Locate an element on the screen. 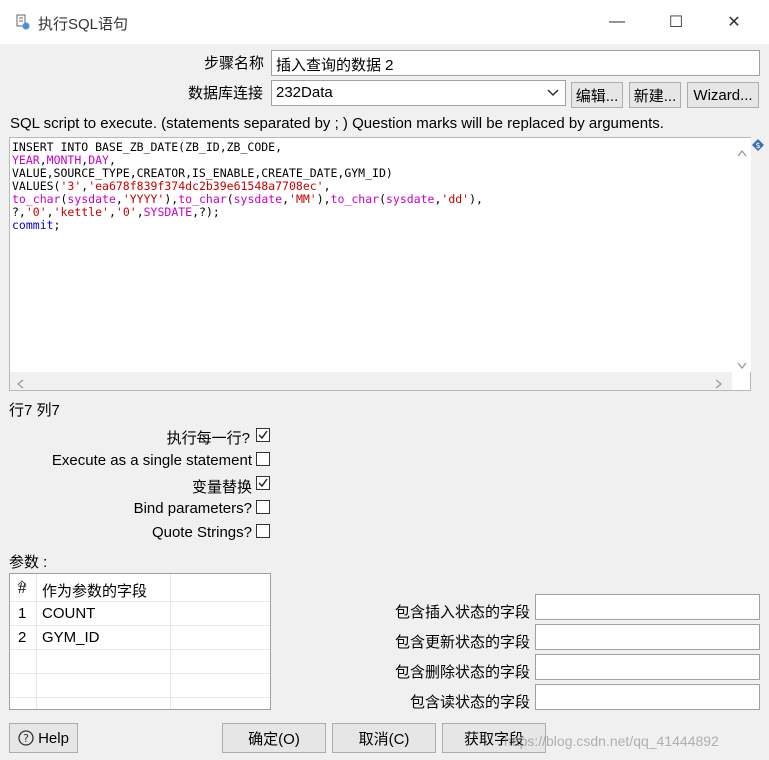 The width and height of the screenshot is (769, 760). col-header-number: # is located at coordinates (22, 588).